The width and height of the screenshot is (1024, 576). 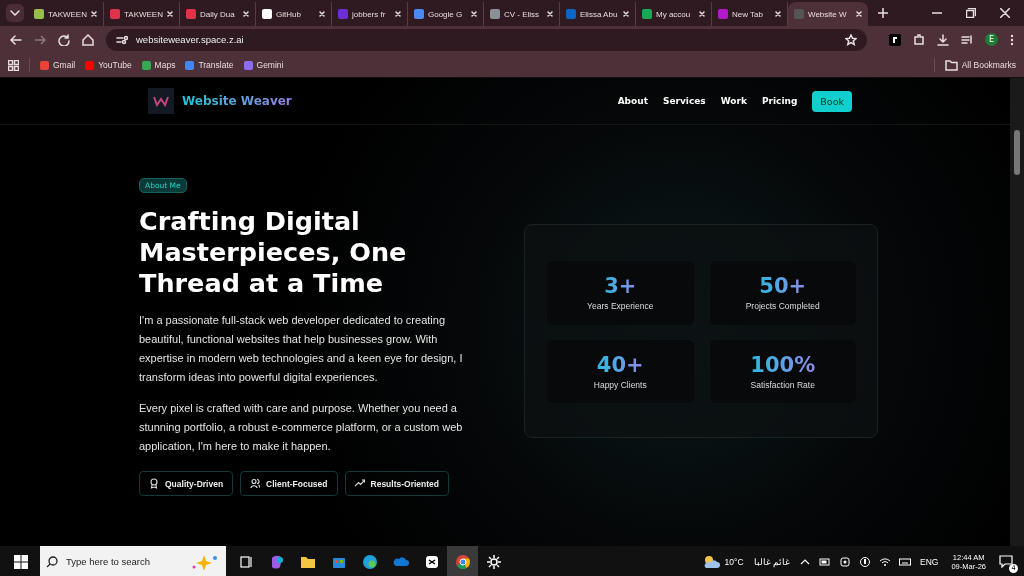 What do you see at coordinates (929, 561) in the screenshot?
I see `language-indicator: ENG` at bounding box center [929, 561].